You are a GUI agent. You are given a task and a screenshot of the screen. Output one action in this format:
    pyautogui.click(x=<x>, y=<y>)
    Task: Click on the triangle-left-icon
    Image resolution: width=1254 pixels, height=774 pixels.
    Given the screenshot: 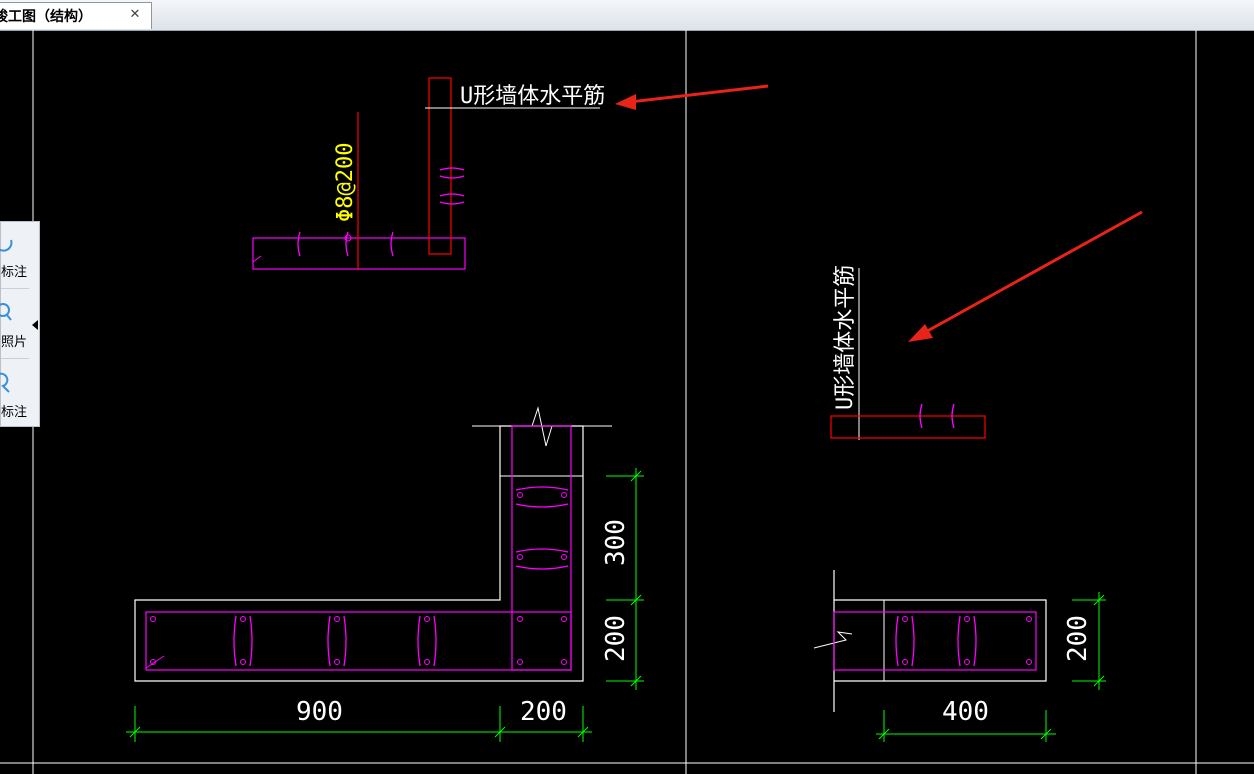 What is the action you would take?
    pyautogui.click(x=35, y=325)
    